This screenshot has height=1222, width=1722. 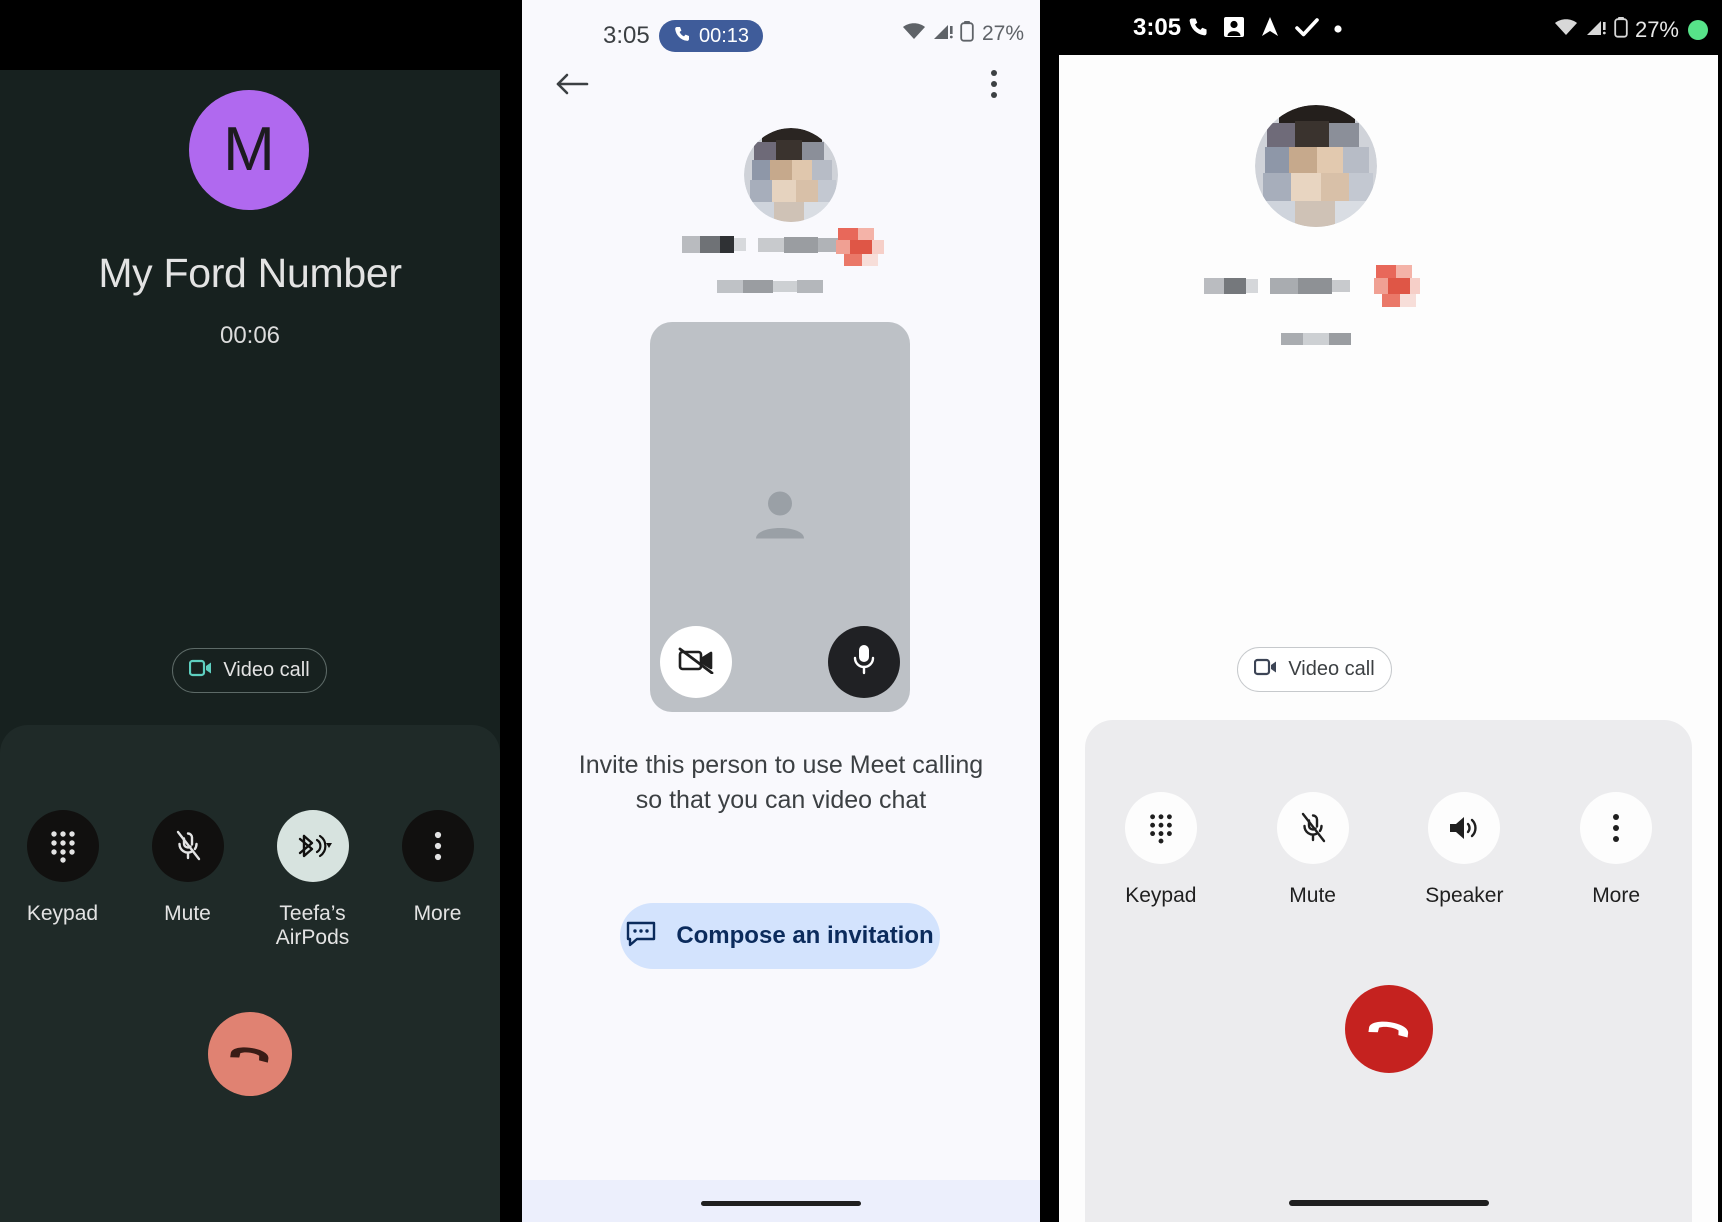 I want to click on mic-icon, so click(x=864, y=662).